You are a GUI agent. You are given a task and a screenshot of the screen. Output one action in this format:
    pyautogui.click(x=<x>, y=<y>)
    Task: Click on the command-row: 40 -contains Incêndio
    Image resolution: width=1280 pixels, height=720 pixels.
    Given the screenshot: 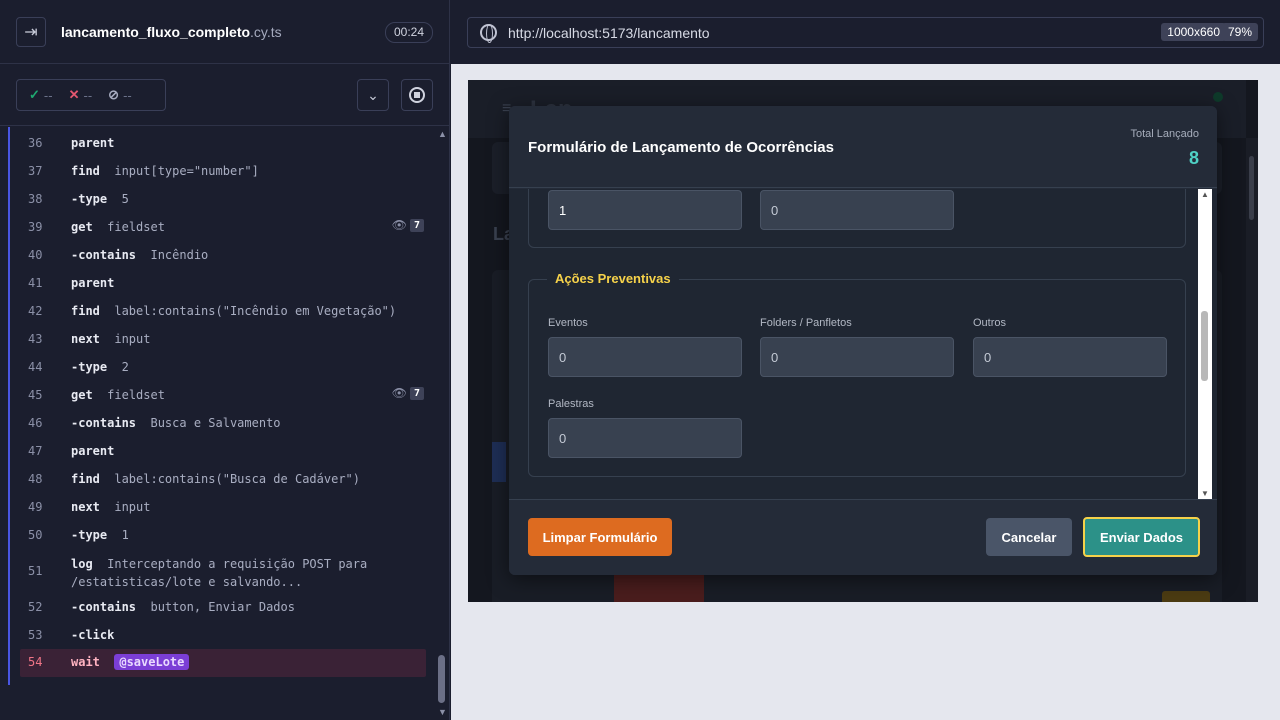 What is the action you would take?
    pyautogui.click(x=223, y=257)
    